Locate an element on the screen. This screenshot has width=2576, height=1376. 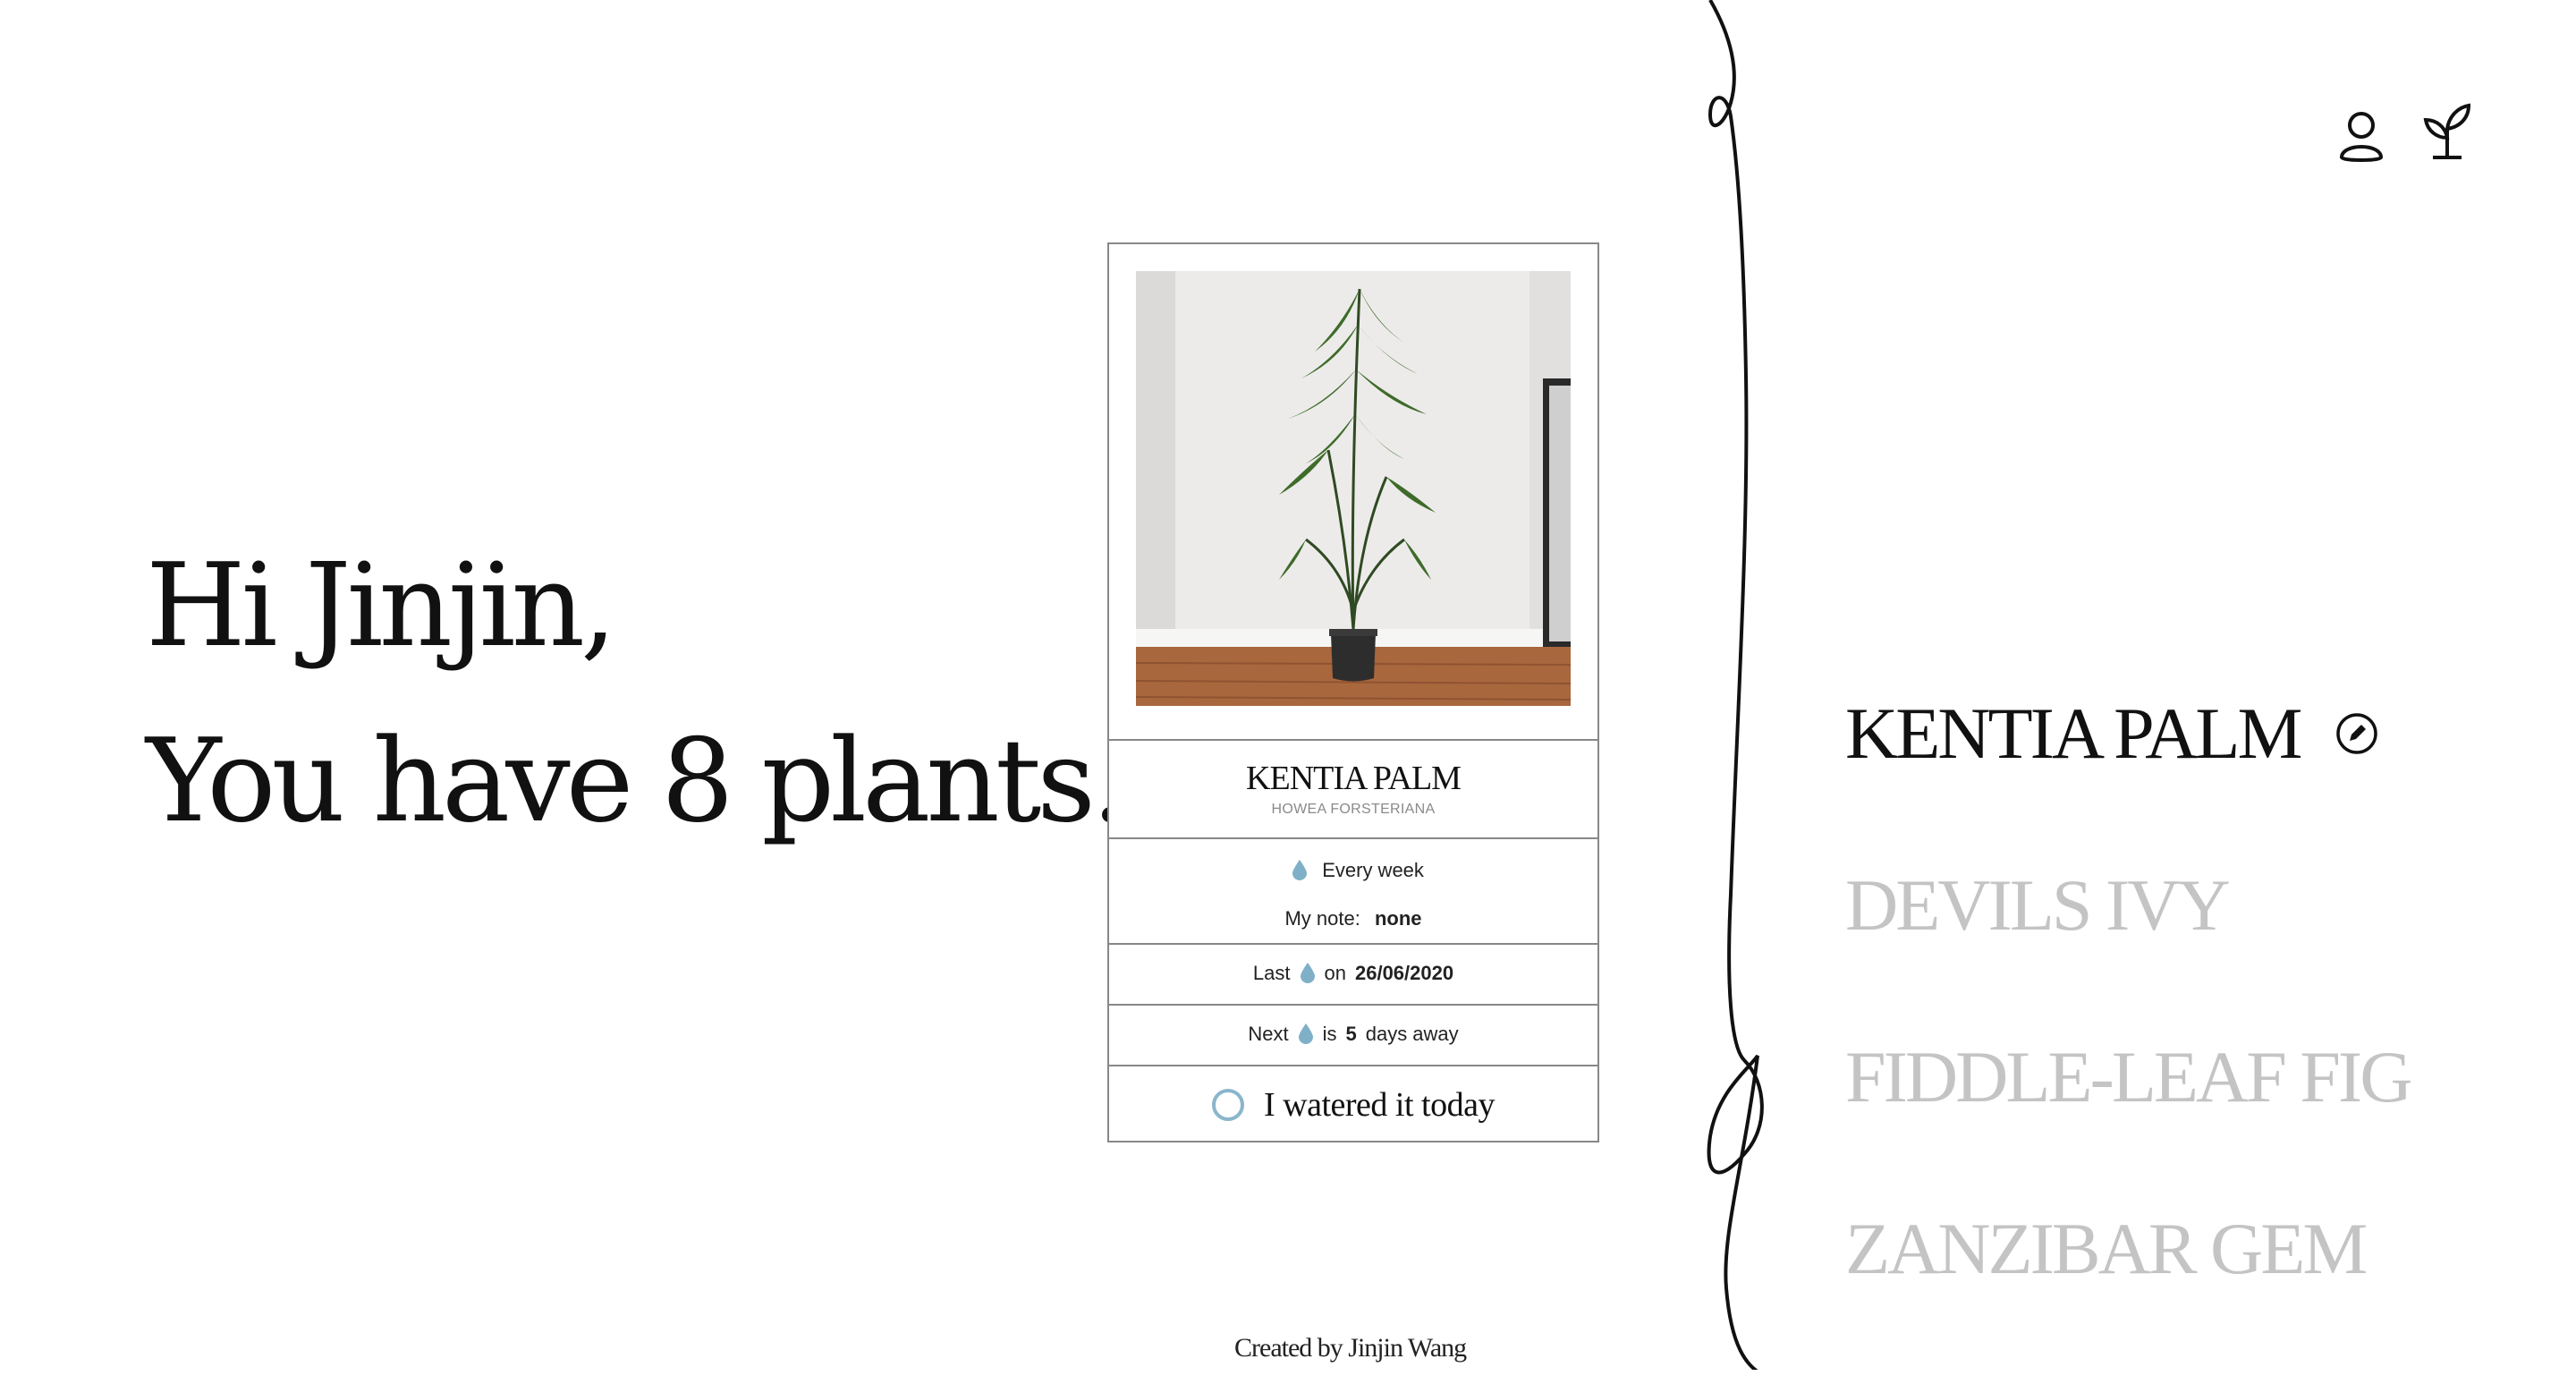
footer-credit: Created by Jinjin Wang is located at coordinates (1350, 1348).